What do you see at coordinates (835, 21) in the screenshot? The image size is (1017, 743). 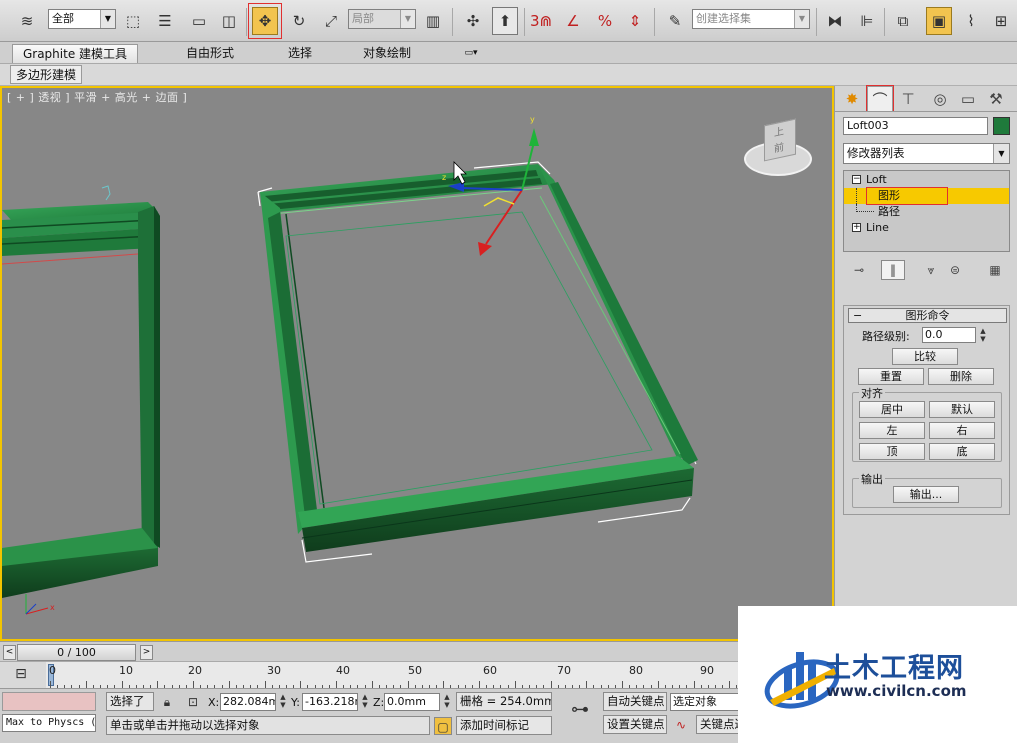 I see `mirror-icon: ⧓` at bounding box center [835, 21].